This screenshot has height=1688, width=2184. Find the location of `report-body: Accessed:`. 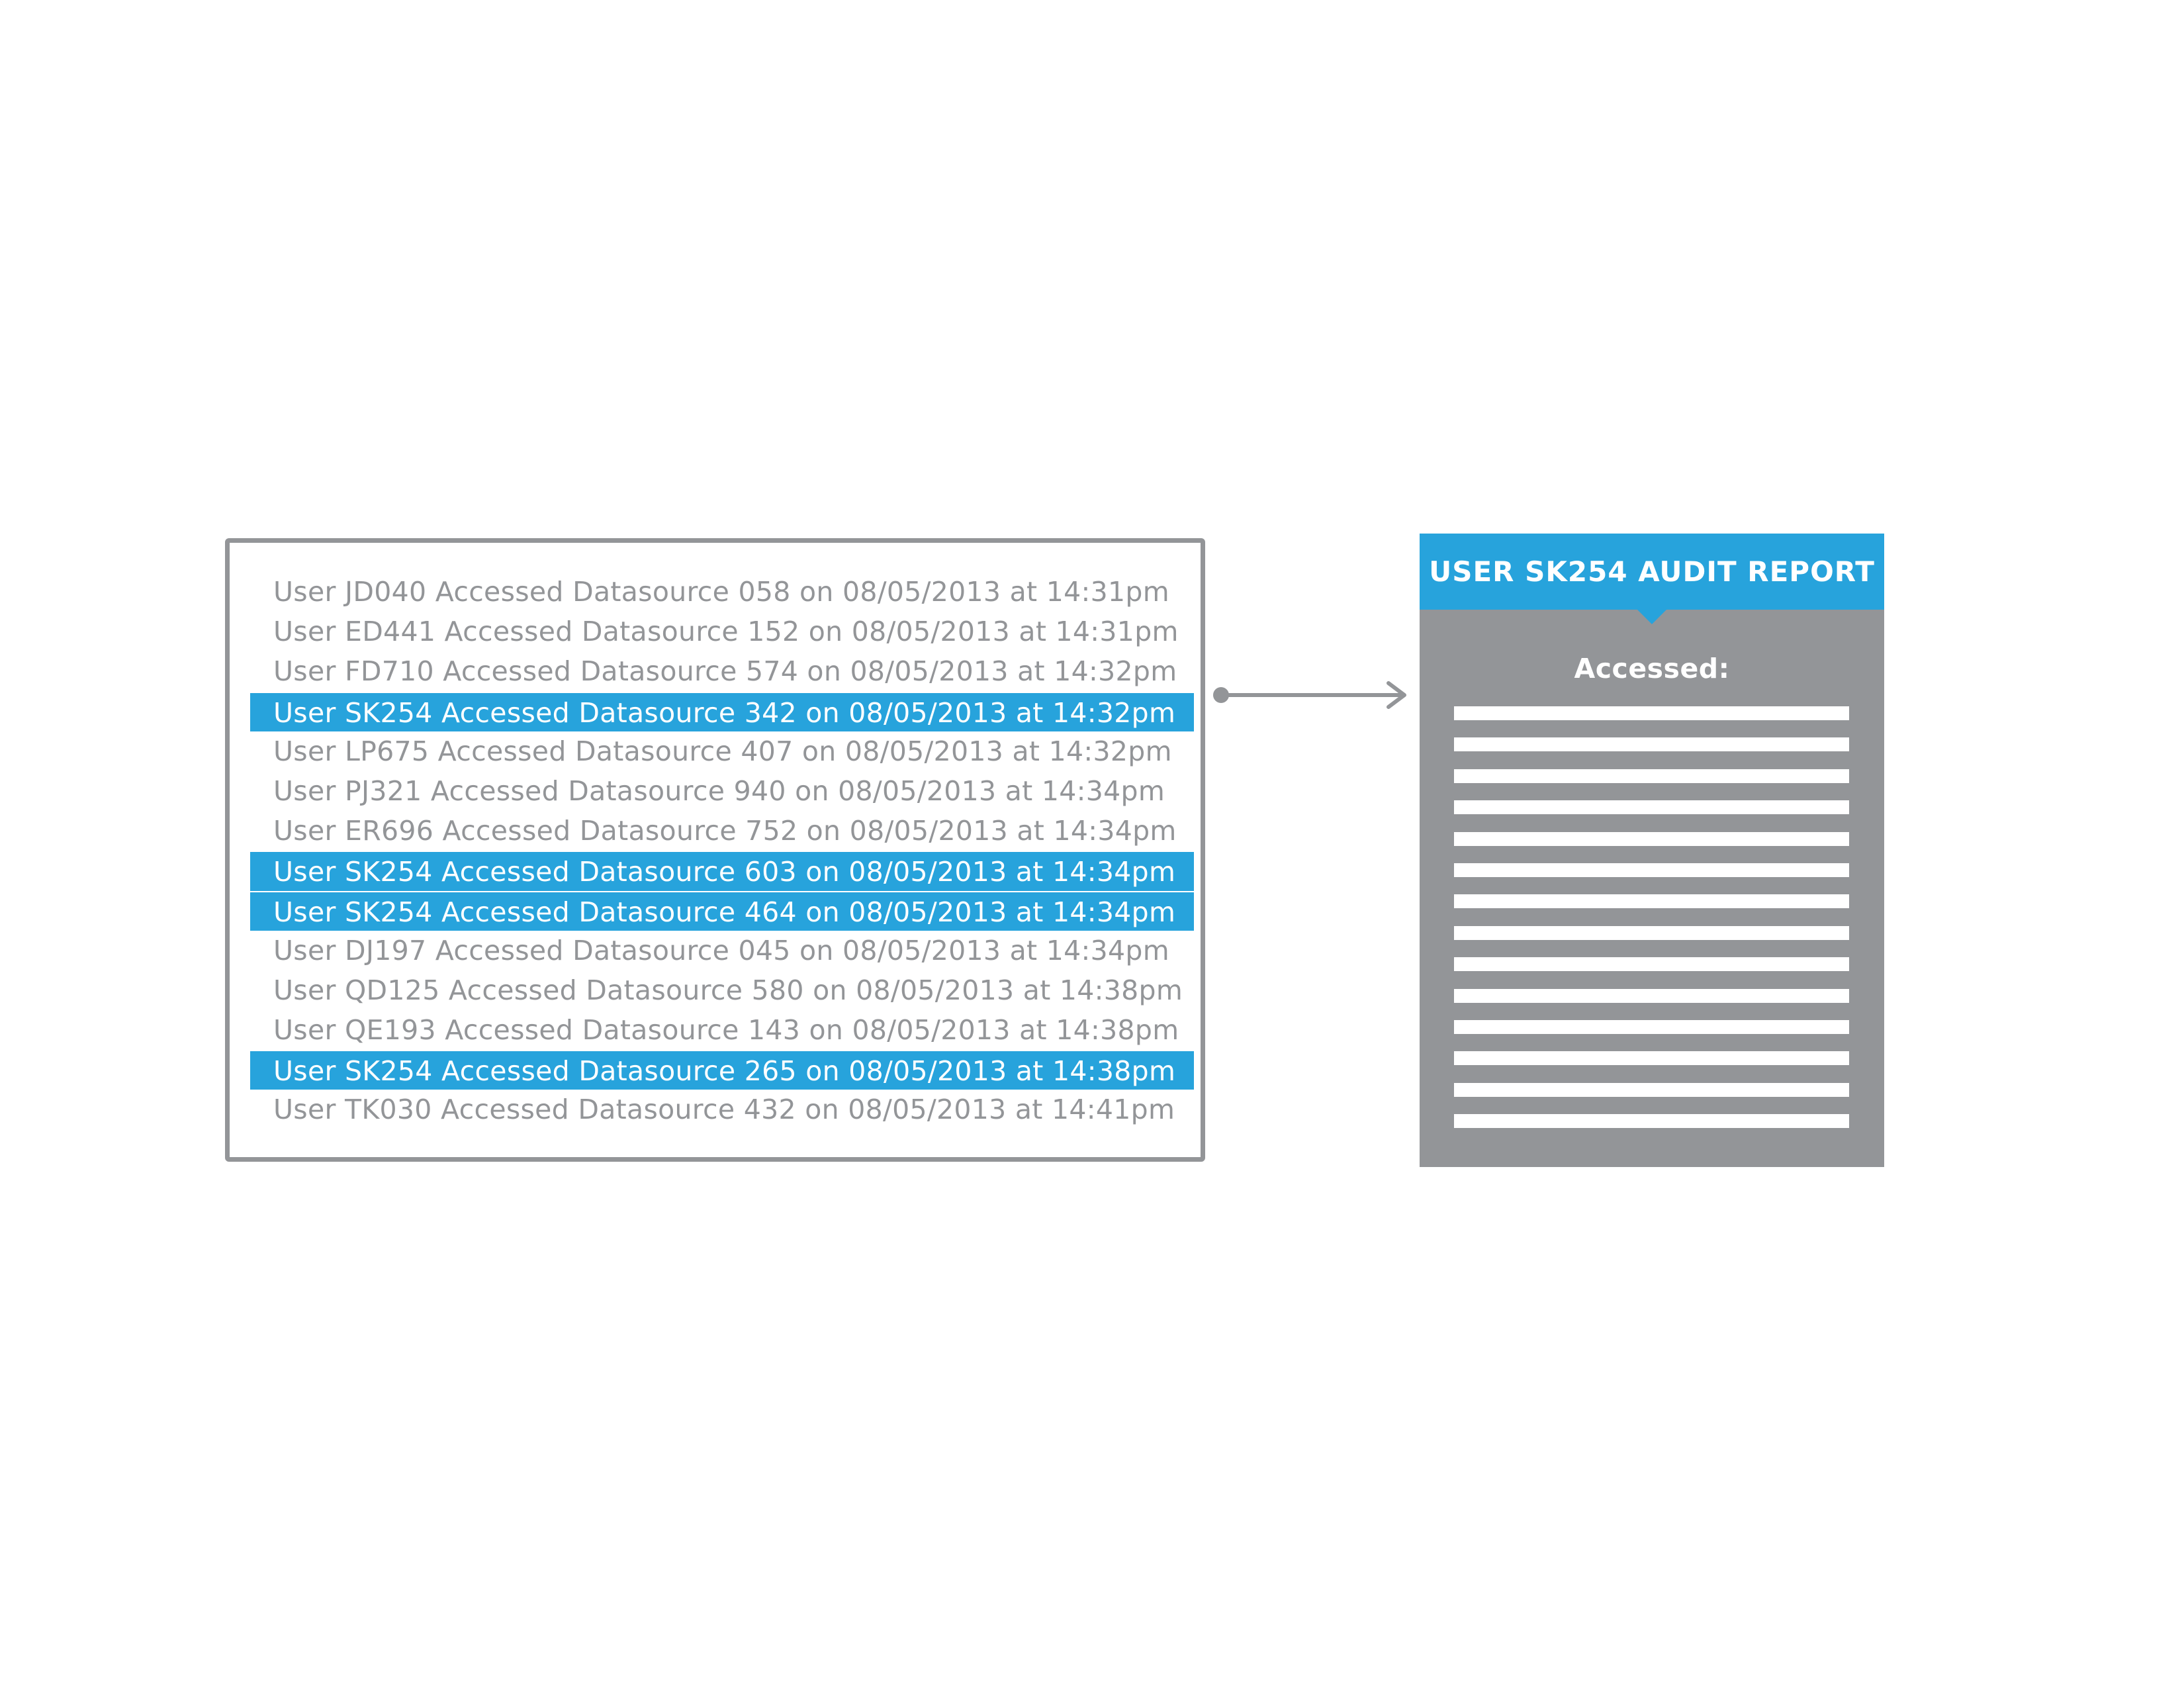

report-body: Accessed: is located at coordinates (1652, 888).